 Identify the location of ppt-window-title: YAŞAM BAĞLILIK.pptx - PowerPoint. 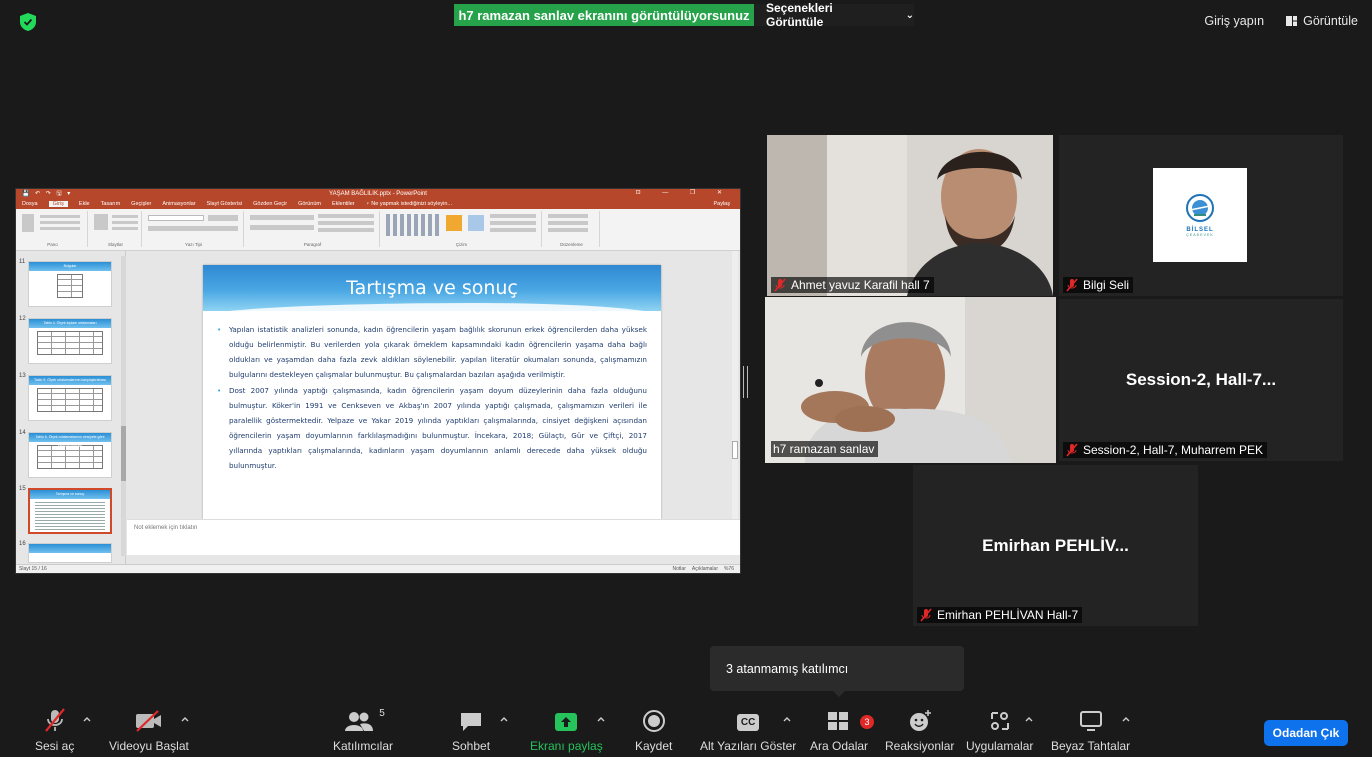
(378, 194).